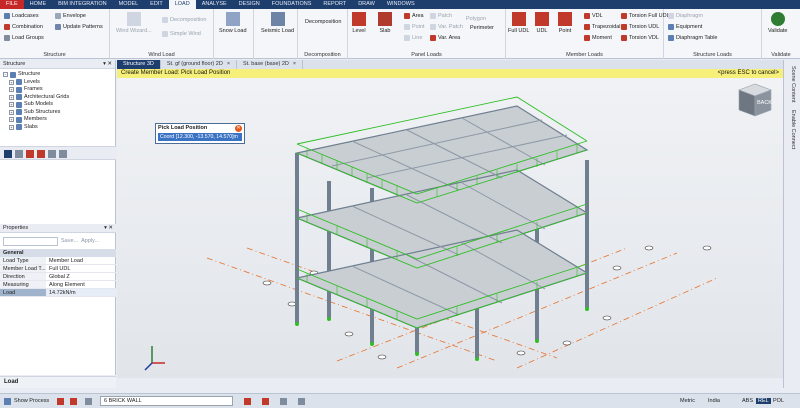  I want to click on load-view-icon, so click(41, 154).